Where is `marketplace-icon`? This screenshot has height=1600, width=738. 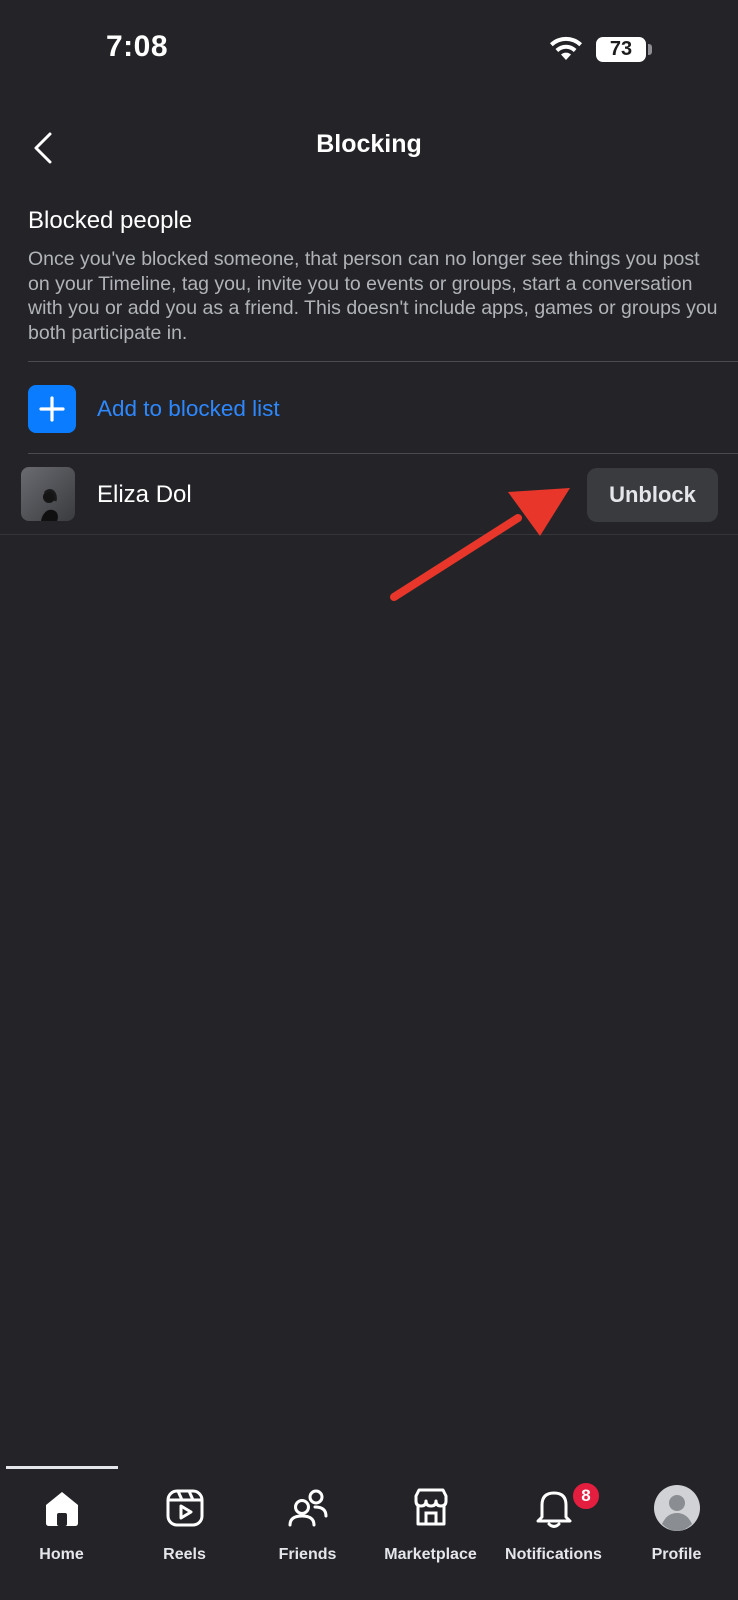 marketplace-icon is located at coordinates (430, 1507).